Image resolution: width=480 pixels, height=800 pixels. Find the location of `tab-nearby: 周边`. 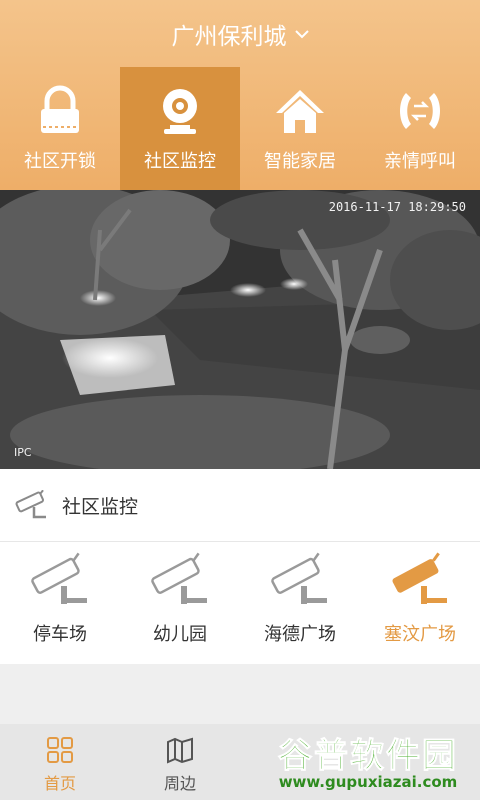

tab-nearby: 周边 is located at coordinates (180, 762).